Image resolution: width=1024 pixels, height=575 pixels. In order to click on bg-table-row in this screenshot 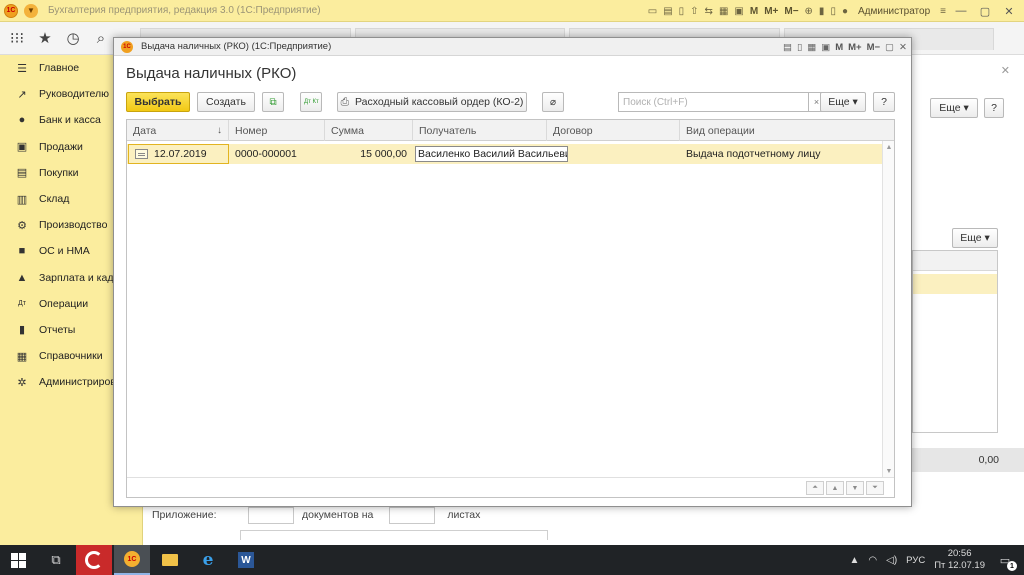, I will do `click(955, 284)`.